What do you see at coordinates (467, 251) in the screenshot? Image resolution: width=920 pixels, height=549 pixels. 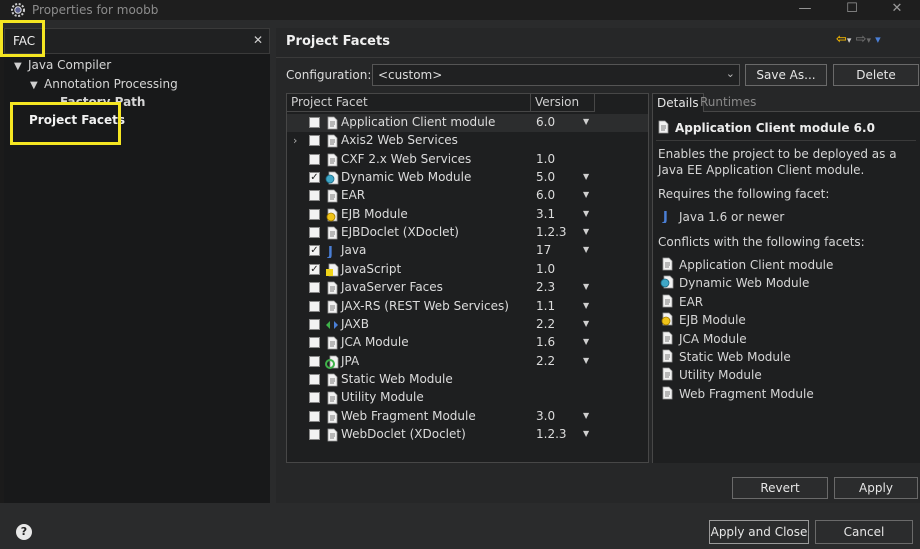 I see `facet-row: ✓ J Java 17 ▼` at bounding box center [467, 251].